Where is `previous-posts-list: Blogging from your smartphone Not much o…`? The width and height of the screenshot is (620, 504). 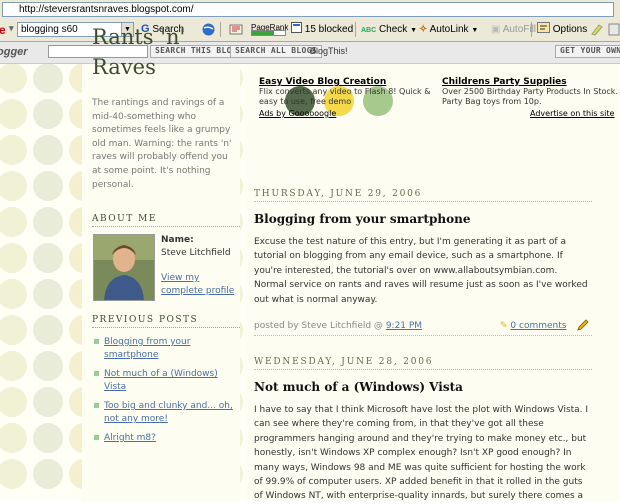
previous-posts-list: Blogging from your smartphone Not much o… is located at coordinates (167, 393).